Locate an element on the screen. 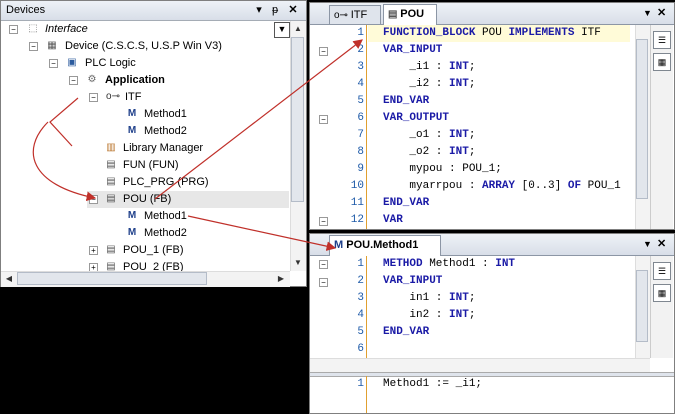 The width and height of the screenshot is (675, 414). interface-lollipop-icon: o⊸ is located at coordinates (342, 15).